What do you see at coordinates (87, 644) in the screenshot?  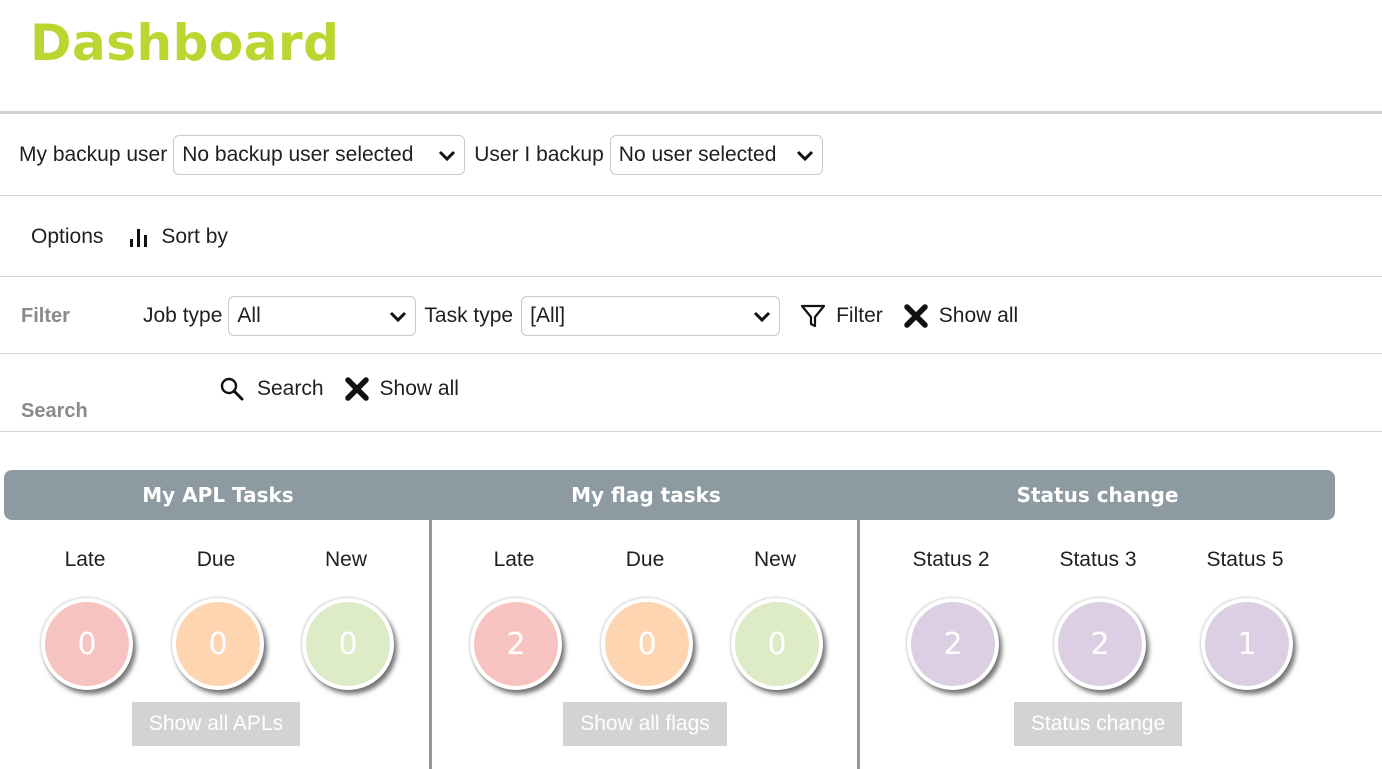 I see `apl-late-count: 0` at bounding box center [87, 644].